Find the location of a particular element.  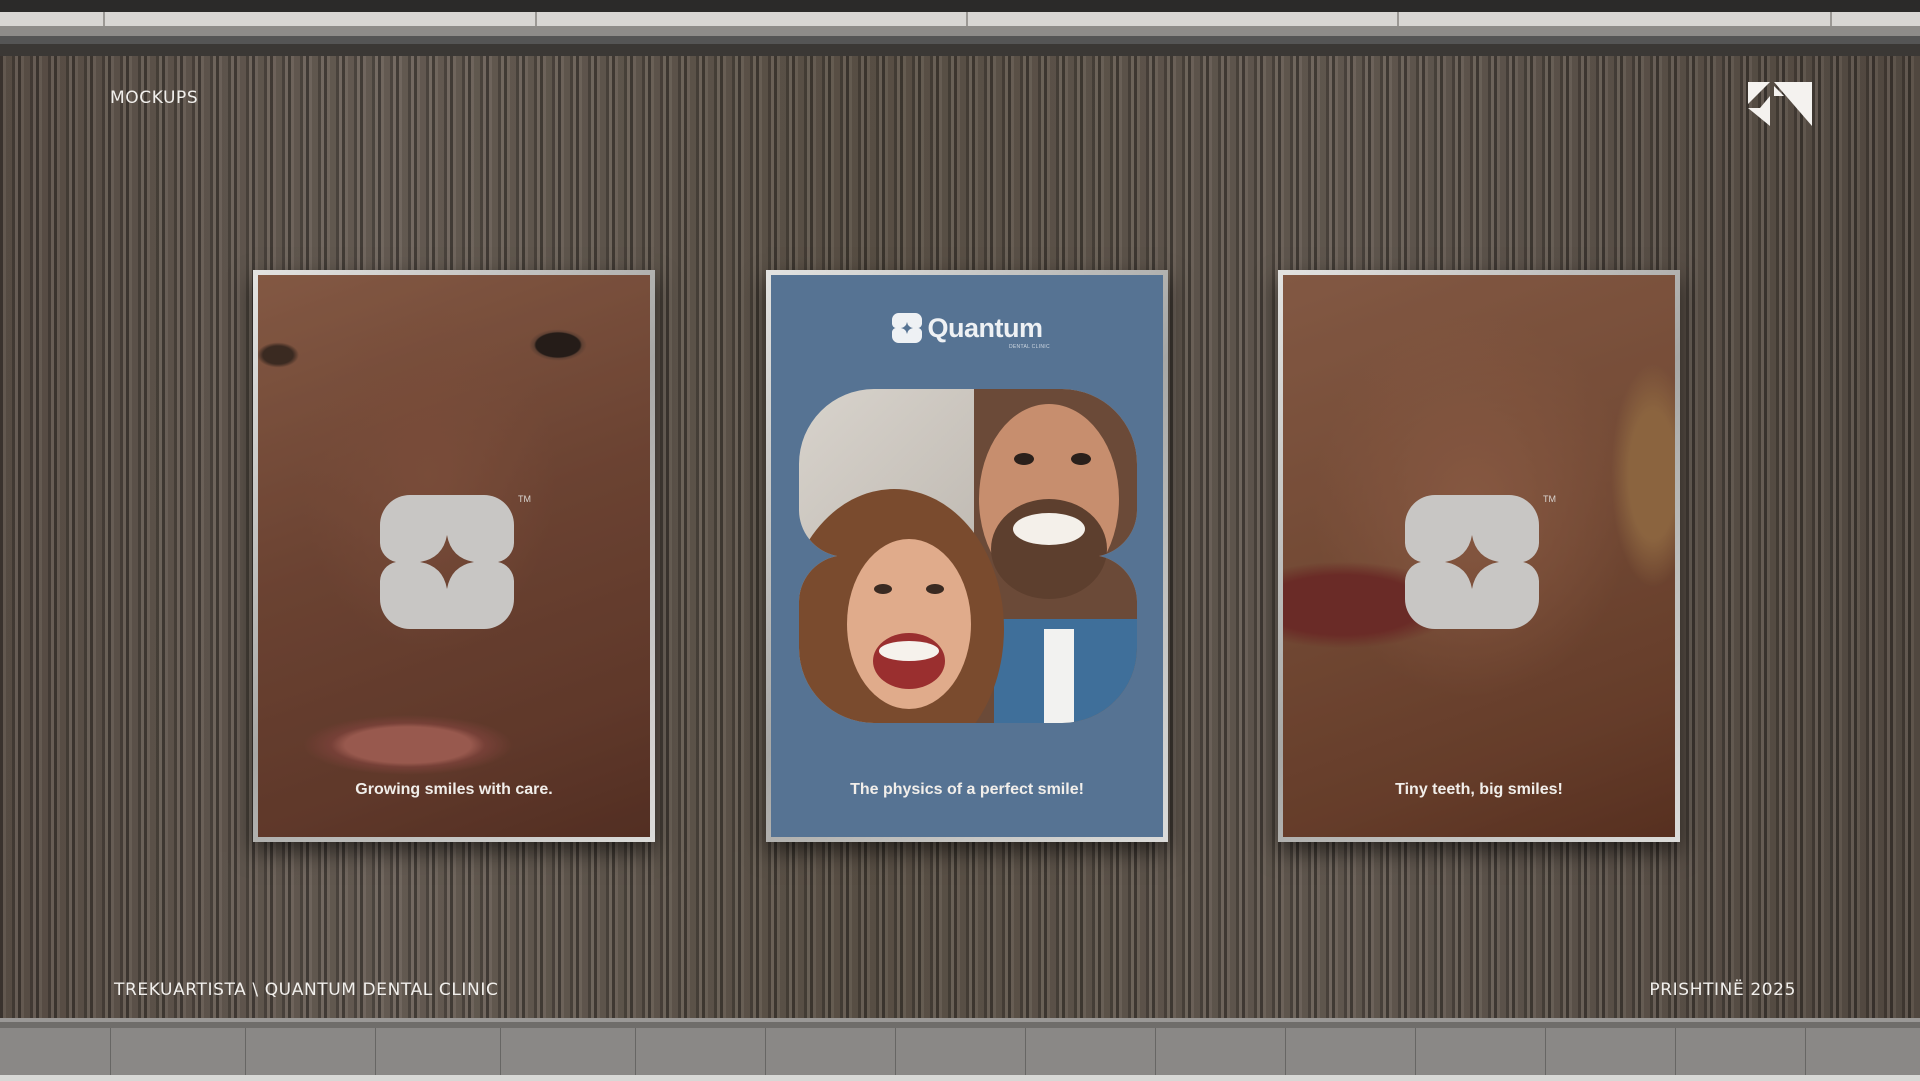

floor-strip is located at coordinates (960, 1049).